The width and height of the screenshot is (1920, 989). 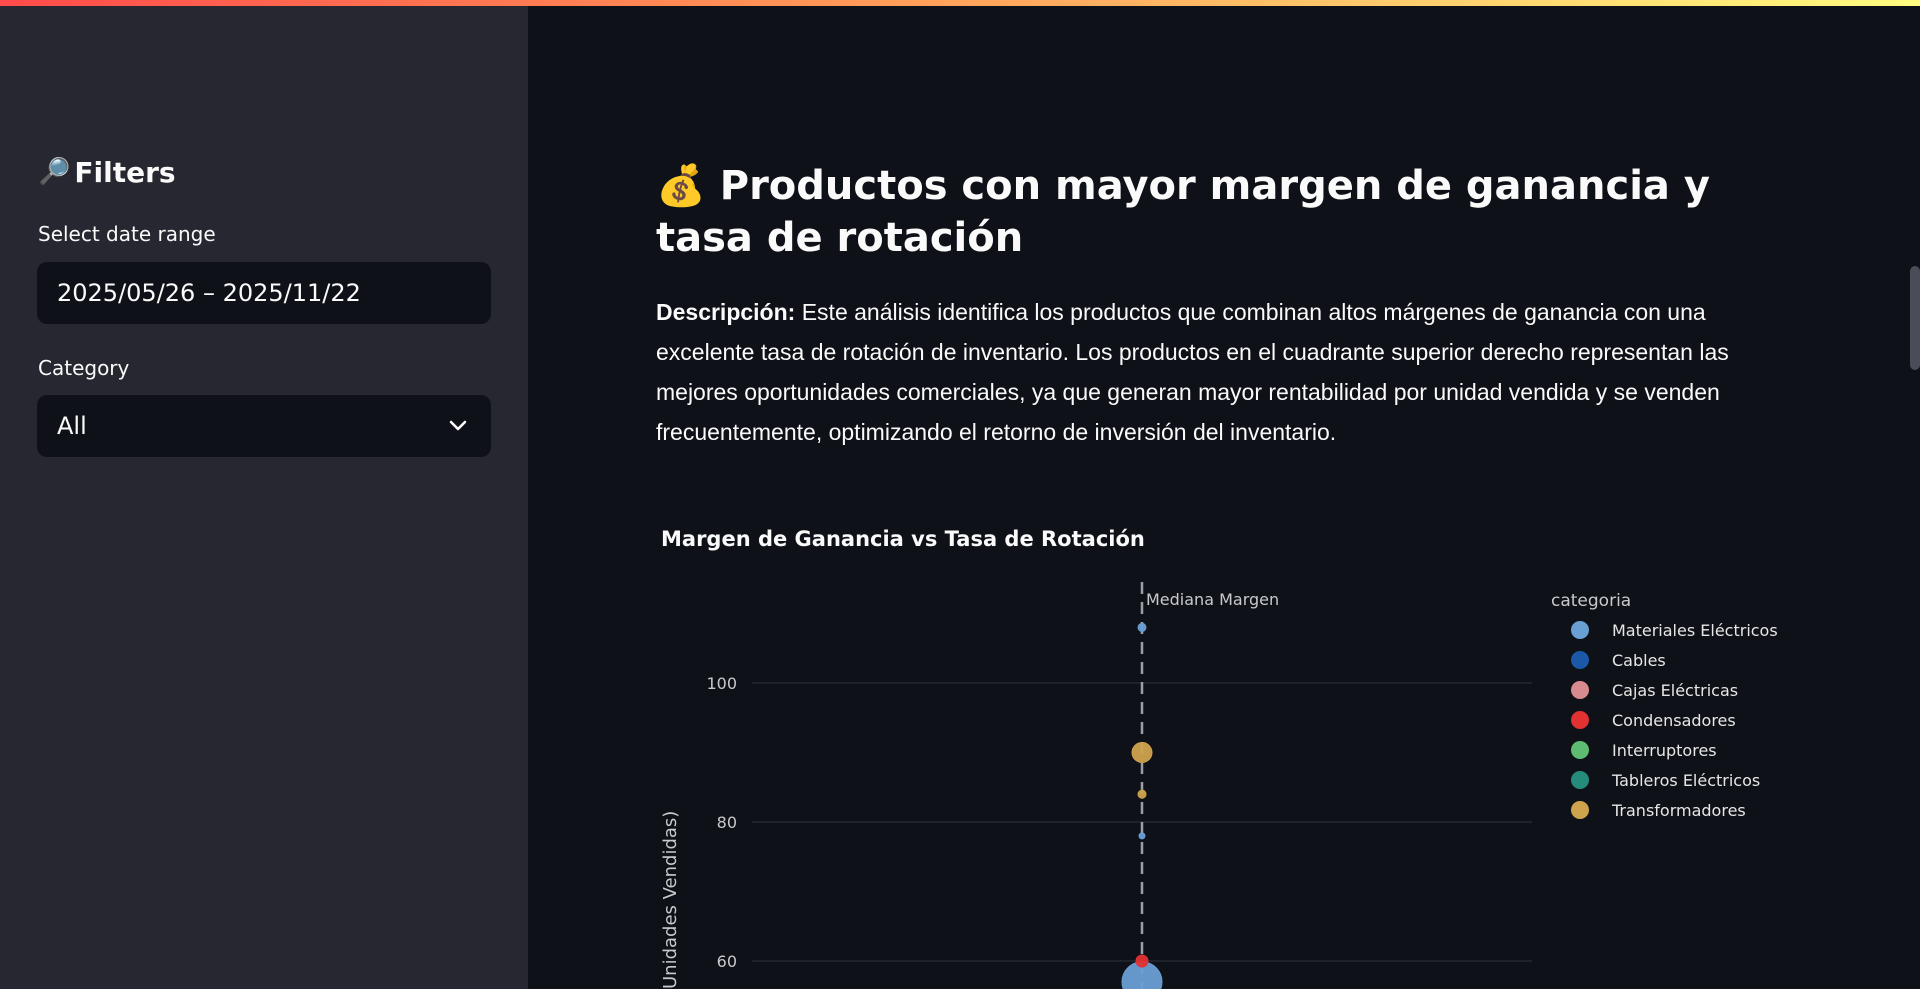 What do you see at coordinates (1695, 630) in the screenshot?
I see `legend-item-label: Materiales Eléctricos` at bounding box center [1695, 630].